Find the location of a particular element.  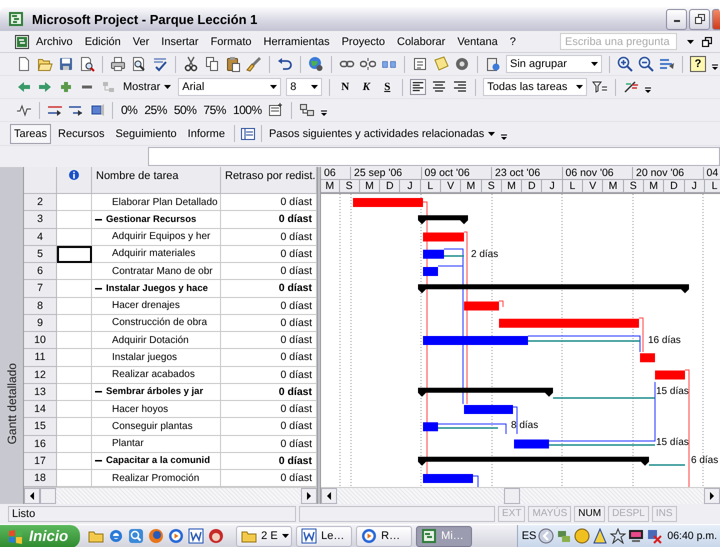

scrollbar-thumb is located at coordinates (512, 496).